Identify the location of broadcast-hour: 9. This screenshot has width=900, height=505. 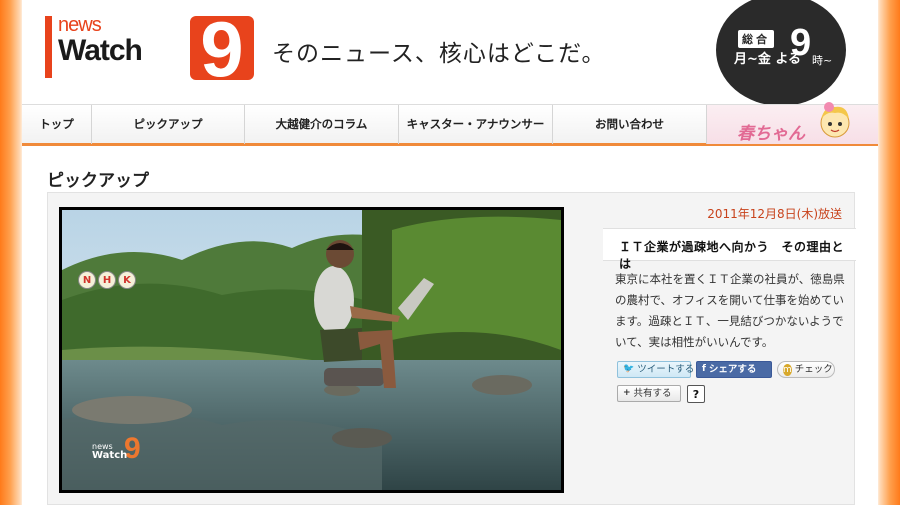
(801, 43).